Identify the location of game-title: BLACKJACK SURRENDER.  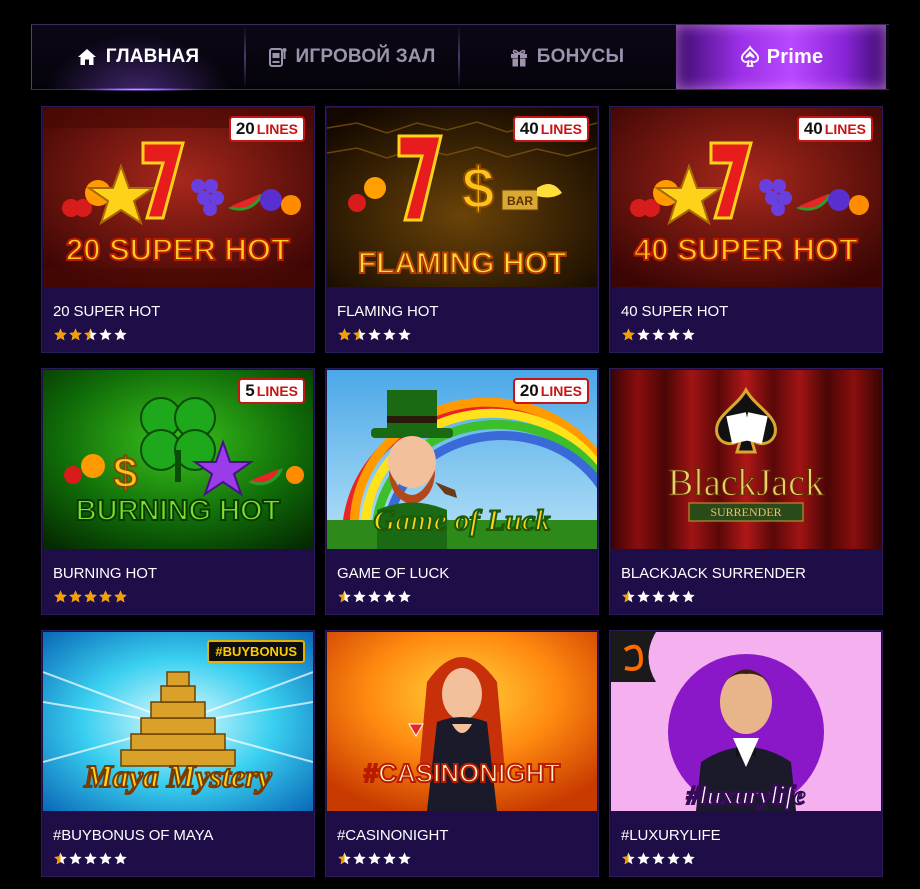
(713, 573).